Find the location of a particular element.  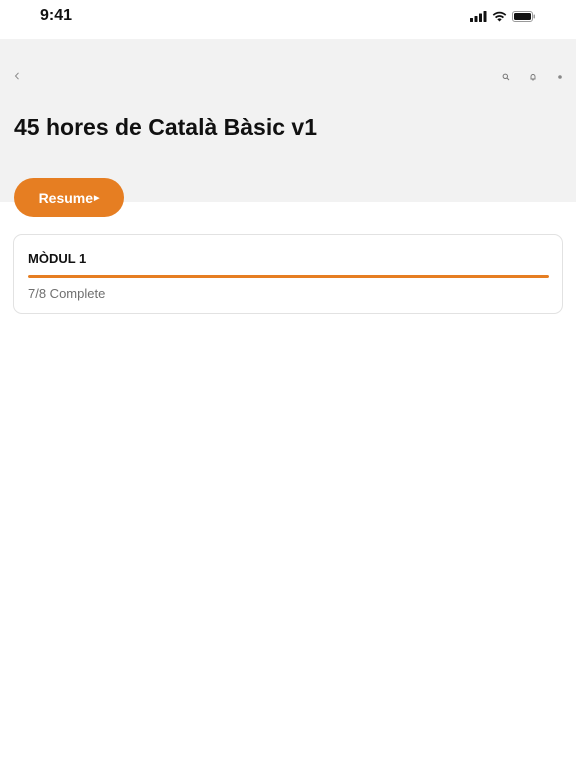

battery-icon is located at coordinates (523, 16).